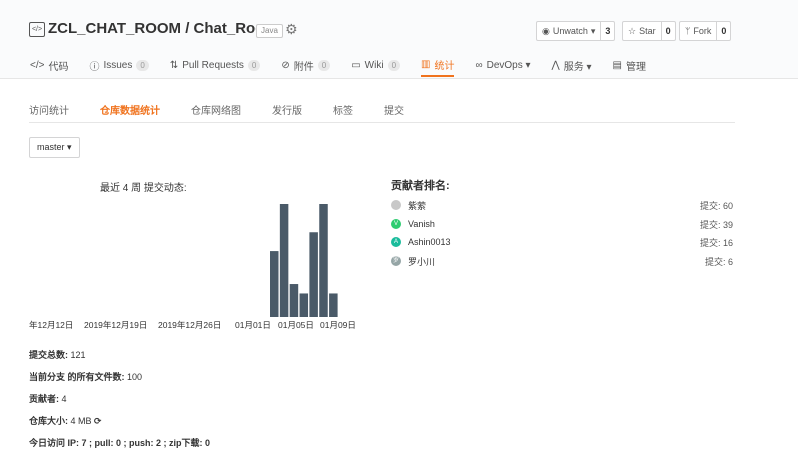 The width and height of the screenshot is (798, 469). What do you see at coordinates (562, 205) in the screenshot?
I see `contributor-row: 紫萦 提交: 60` at bounding box center [562, 205].